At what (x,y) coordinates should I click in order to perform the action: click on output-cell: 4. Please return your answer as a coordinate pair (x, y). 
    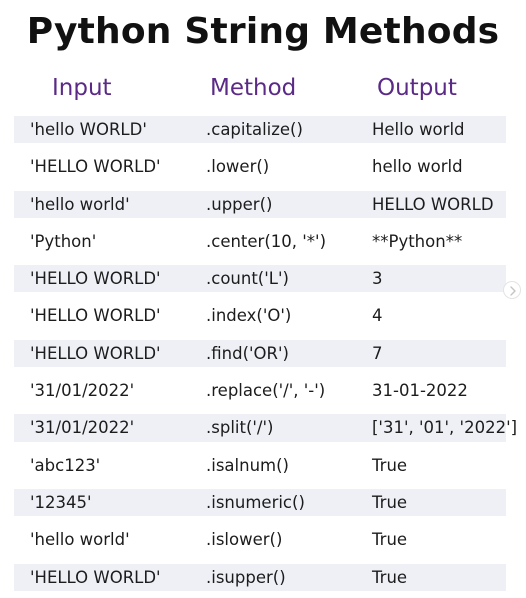
    Looking at the image, I should click on (377, 316).